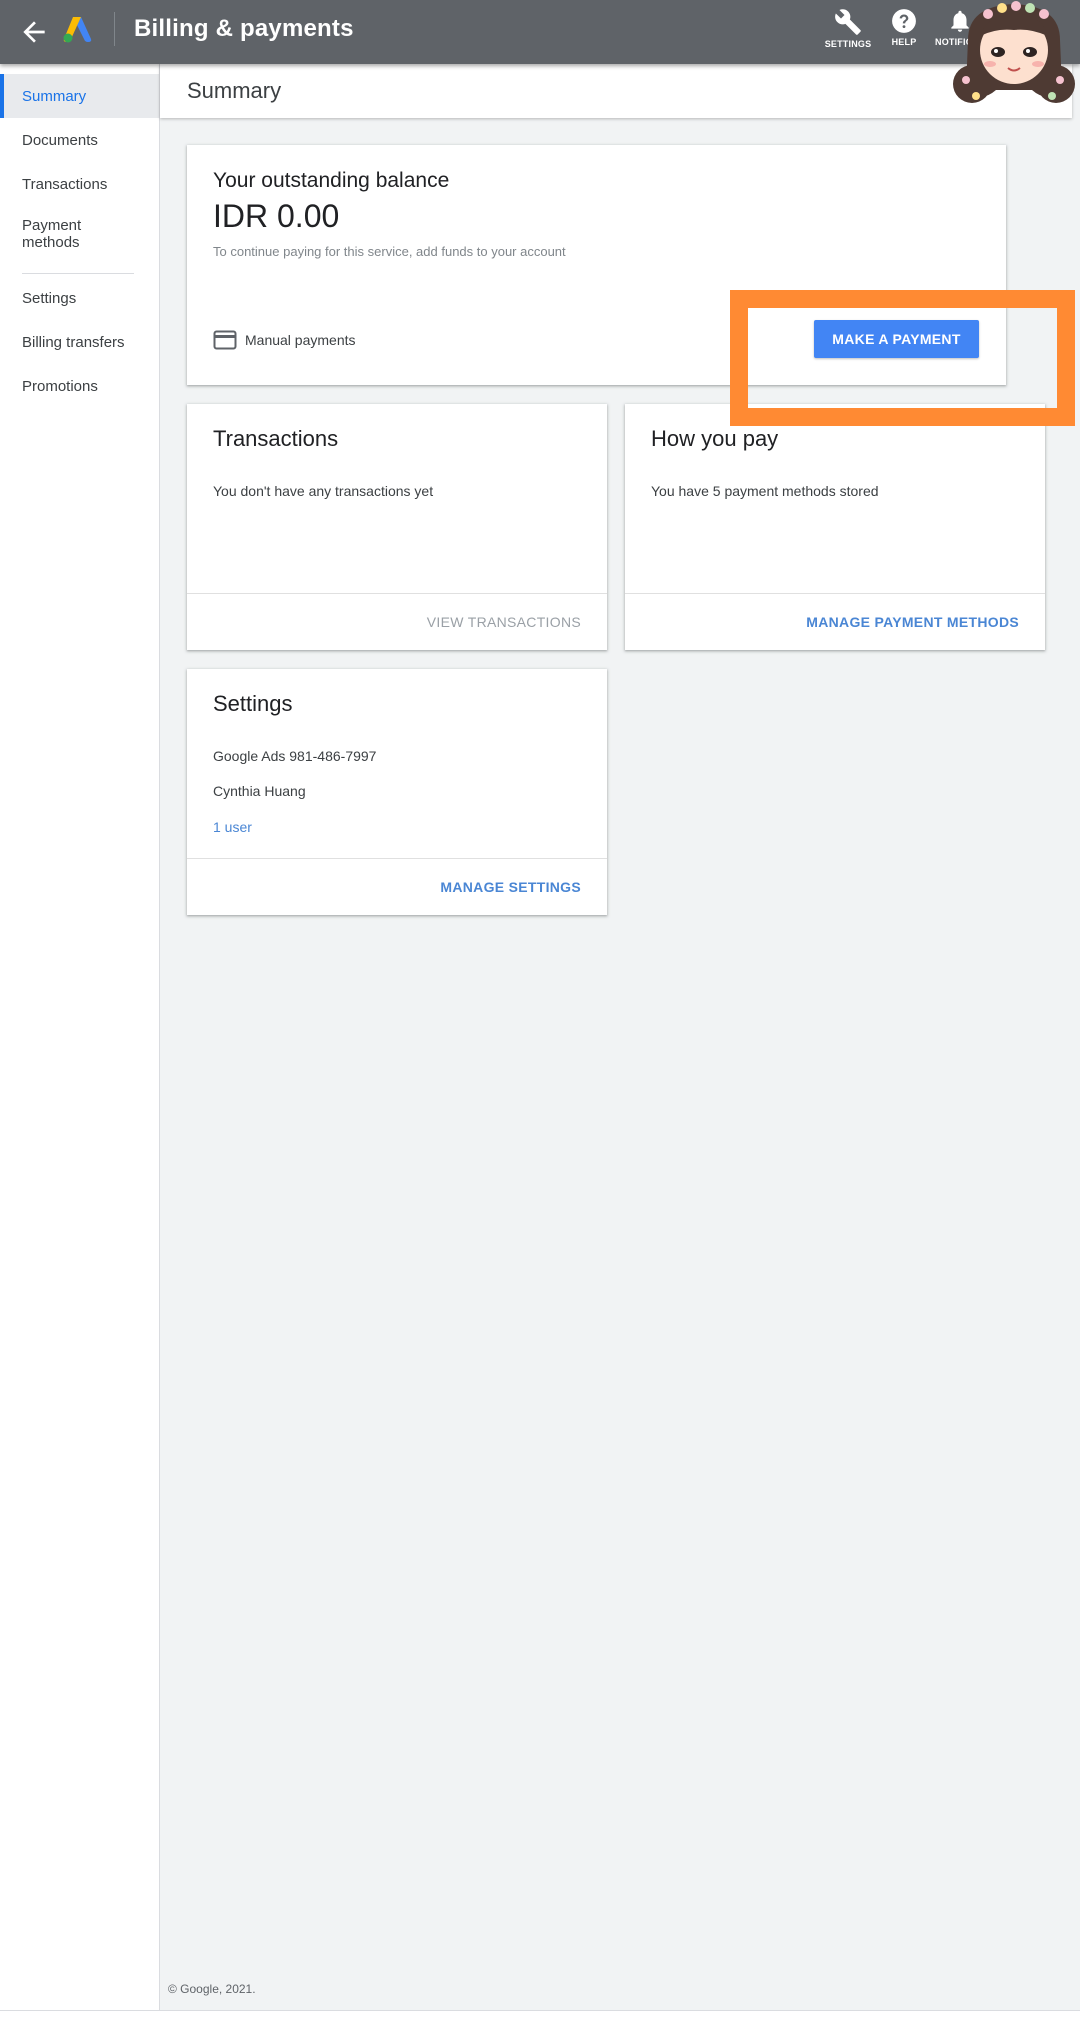  I want to click on view-transactions-button: VIEW TRANSACTIONS, so click(504, 622).